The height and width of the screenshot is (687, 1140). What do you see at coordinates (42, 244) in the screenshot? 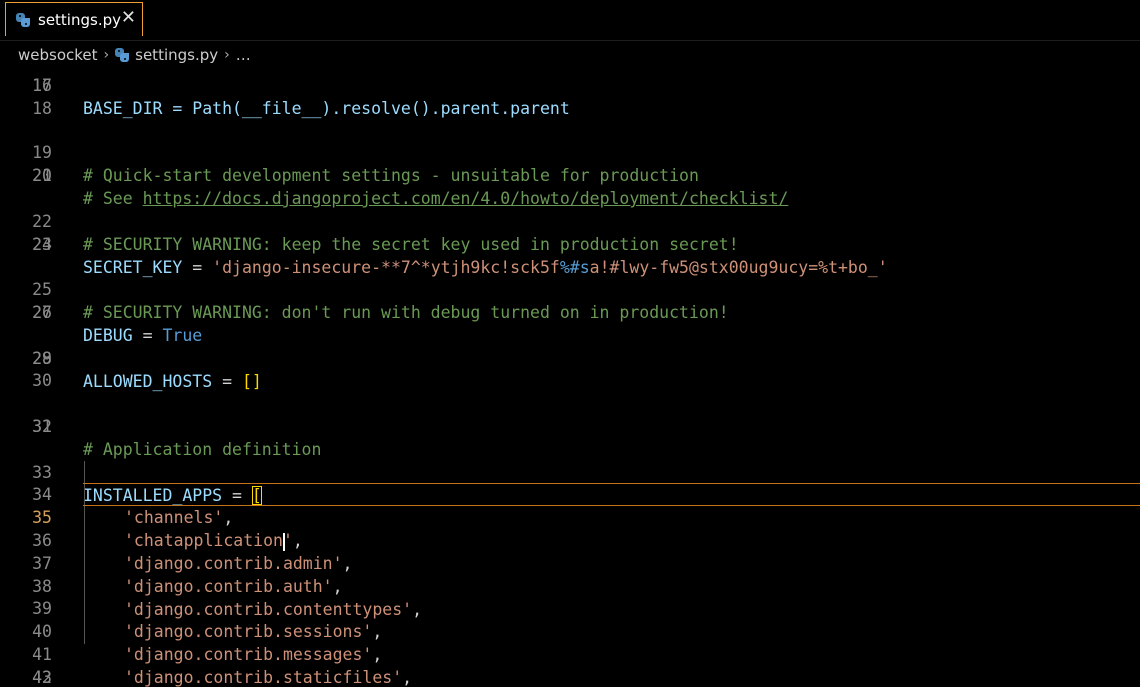
I see `line-number: 24` at bounding box center [42, 244].